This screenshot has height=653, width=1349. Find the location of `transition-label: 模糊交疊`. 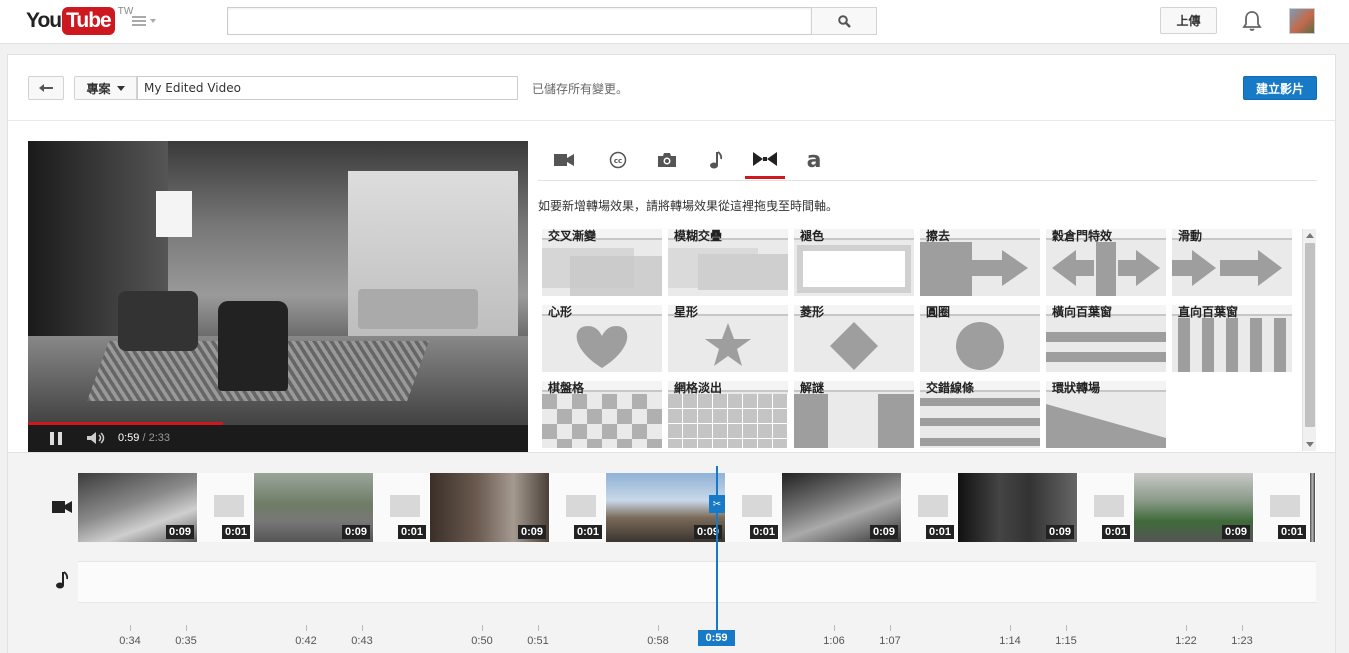

transition-label: 模糊交疊 is located at coordinates (698, 236).